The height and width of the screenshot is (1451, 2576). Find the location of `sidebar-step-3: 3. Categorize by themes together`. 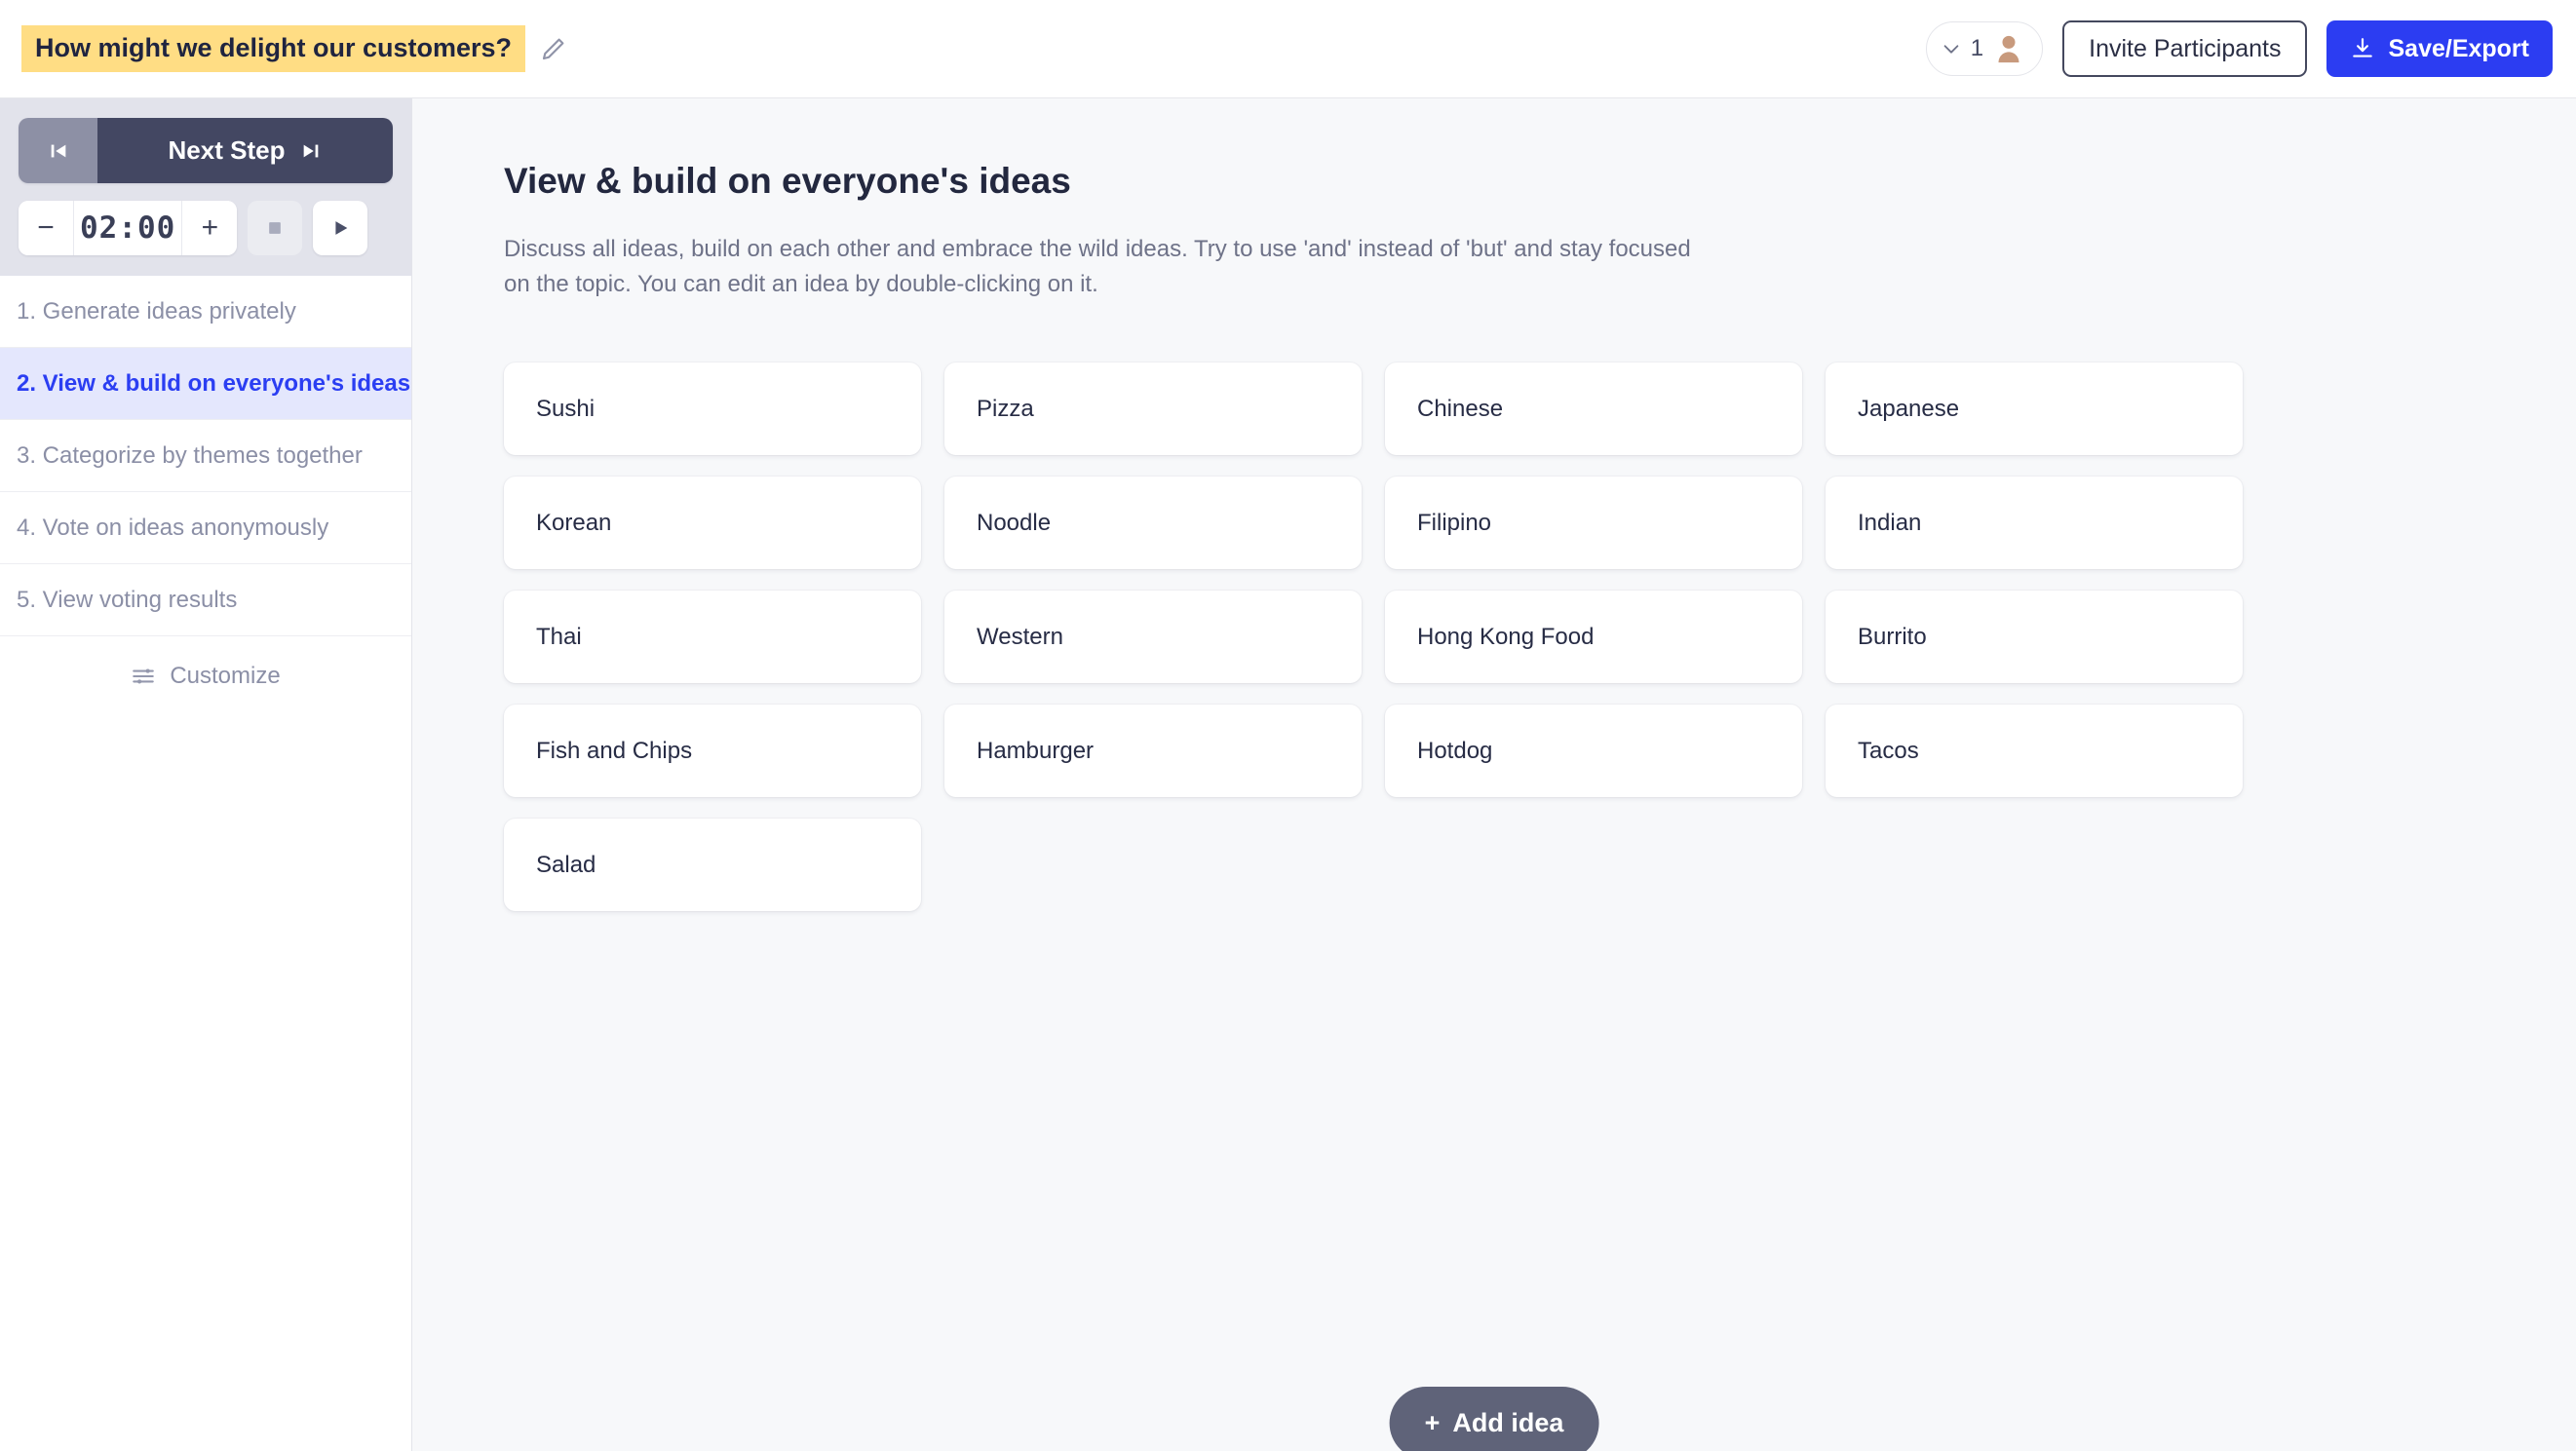

sidebar-step-3: 3. Categorize by themes together is located at coordinates (205, 456).